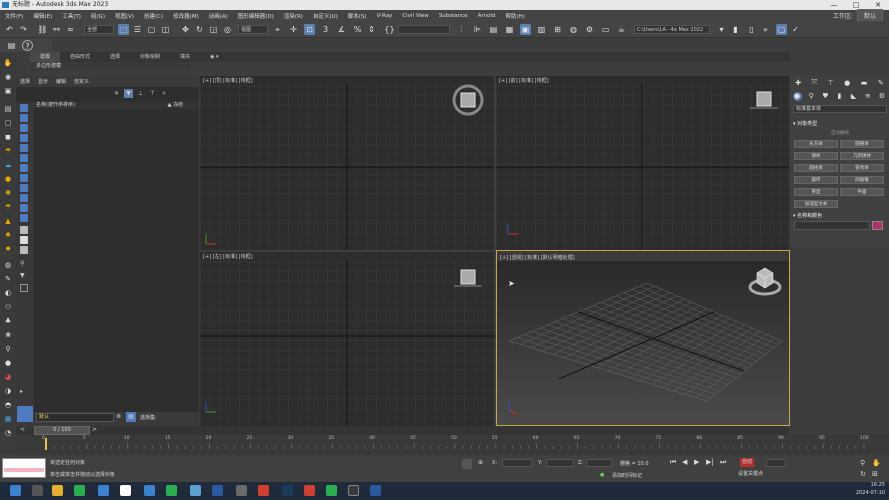 The image size is (889, 500). I want to click on app-excel-icon, so click(331, 490).